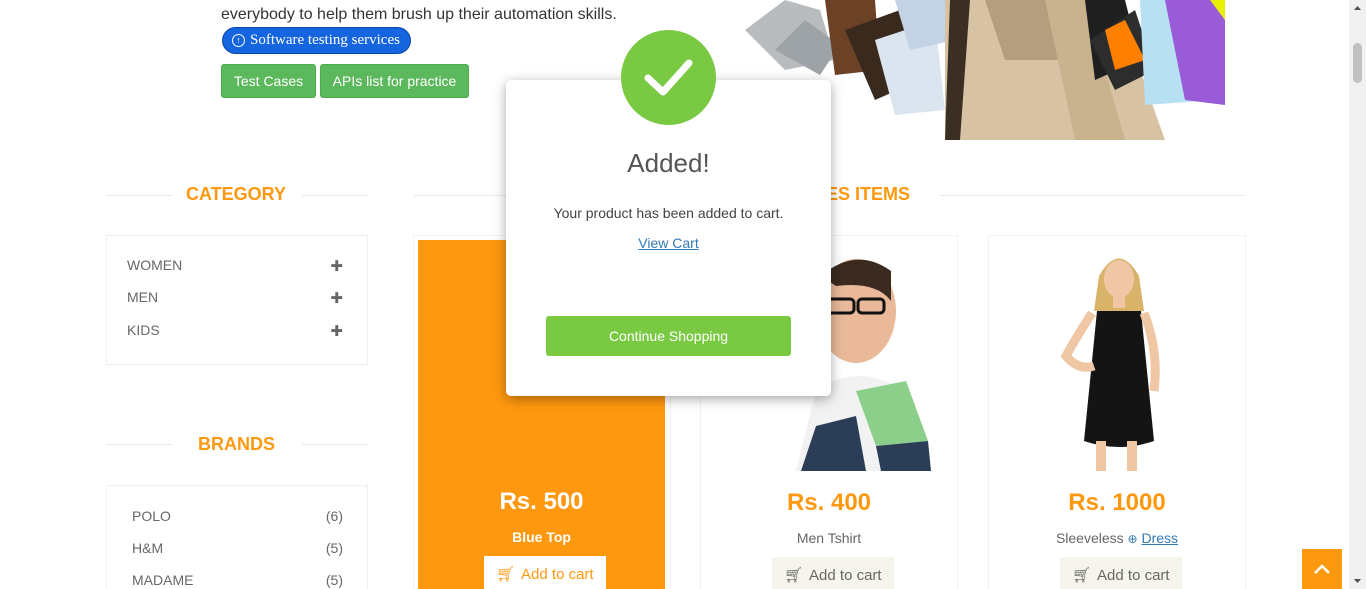  I want to click on view-cart-link-wrap: View Cart, so click(668, 243).